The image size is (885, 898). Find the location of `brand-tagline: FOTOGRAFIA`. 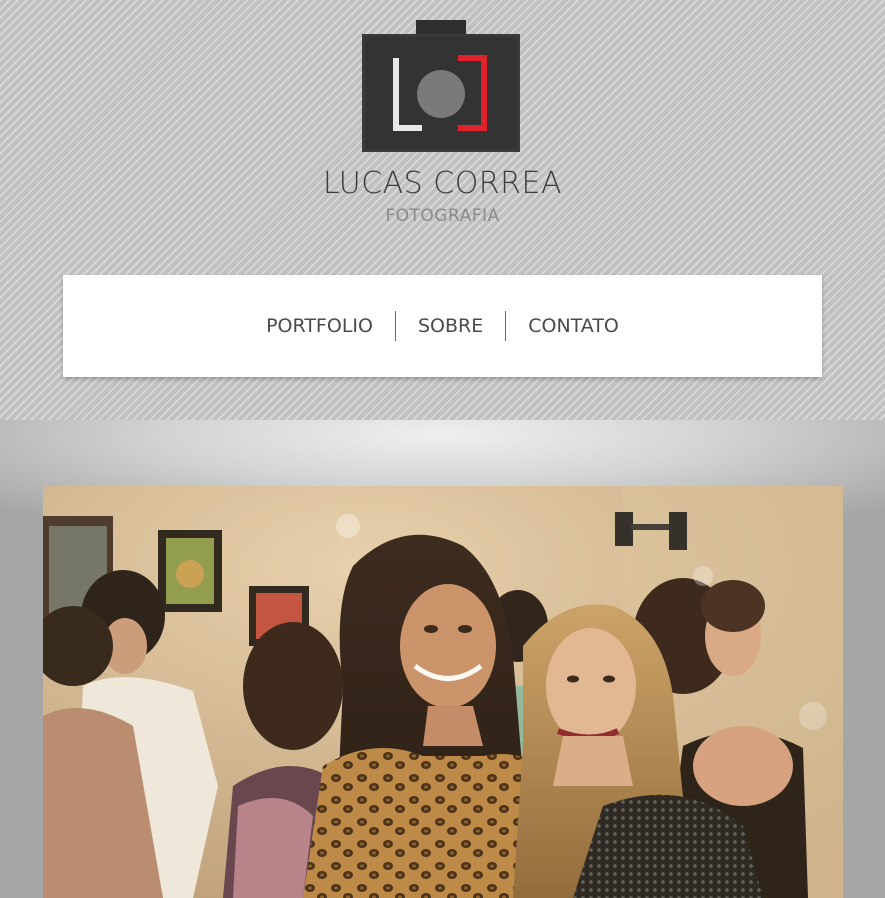

brand-tagline: FOTOGRAFIA is located at coordinates (442, 216).